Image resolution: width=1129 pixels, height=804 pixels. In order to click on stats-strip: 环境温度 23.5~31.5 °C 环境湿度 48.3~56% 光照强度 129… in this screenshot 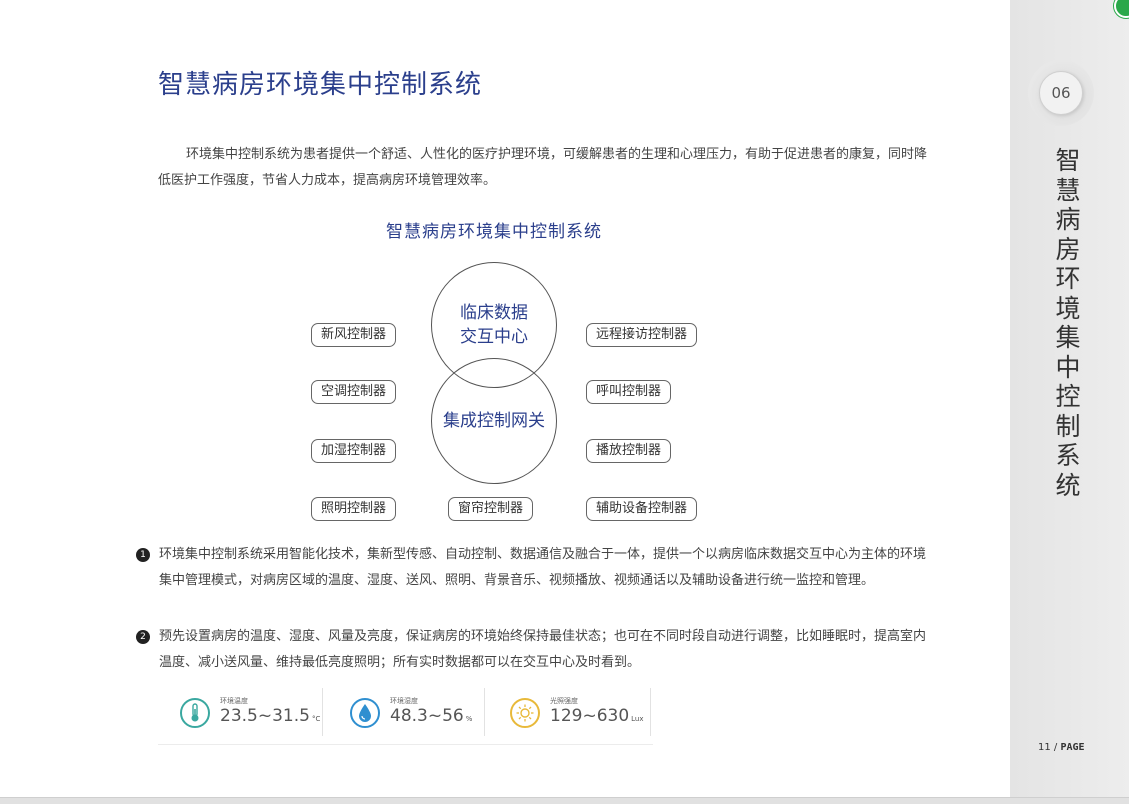, I will do `click(405, 716)`.